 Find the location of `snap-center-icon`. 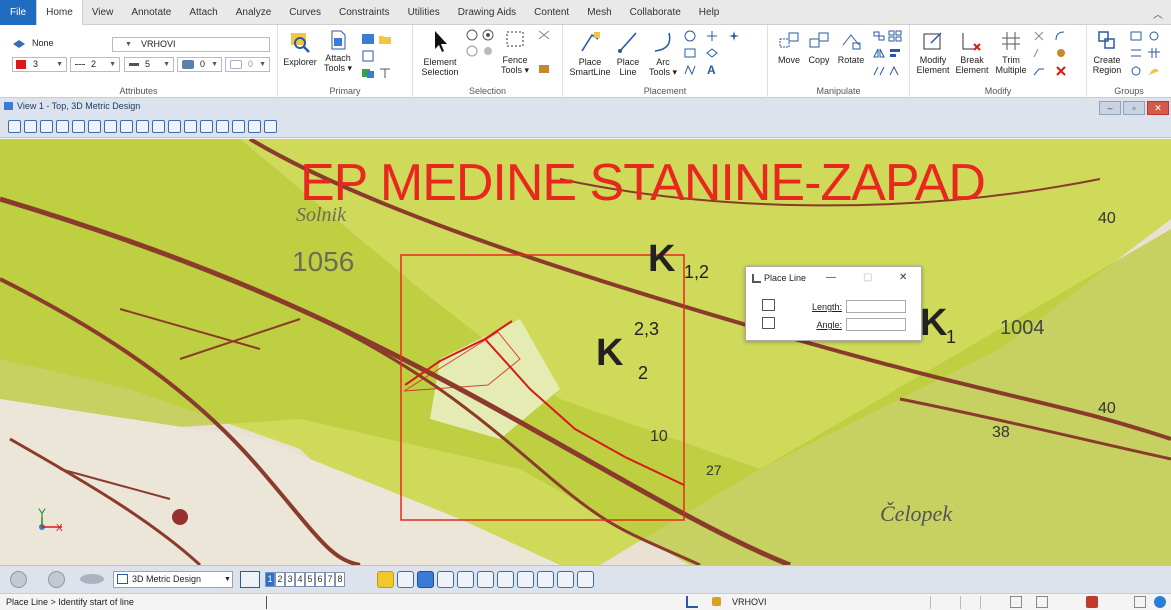

snap-center-icon is located at coordinates (465, 579).